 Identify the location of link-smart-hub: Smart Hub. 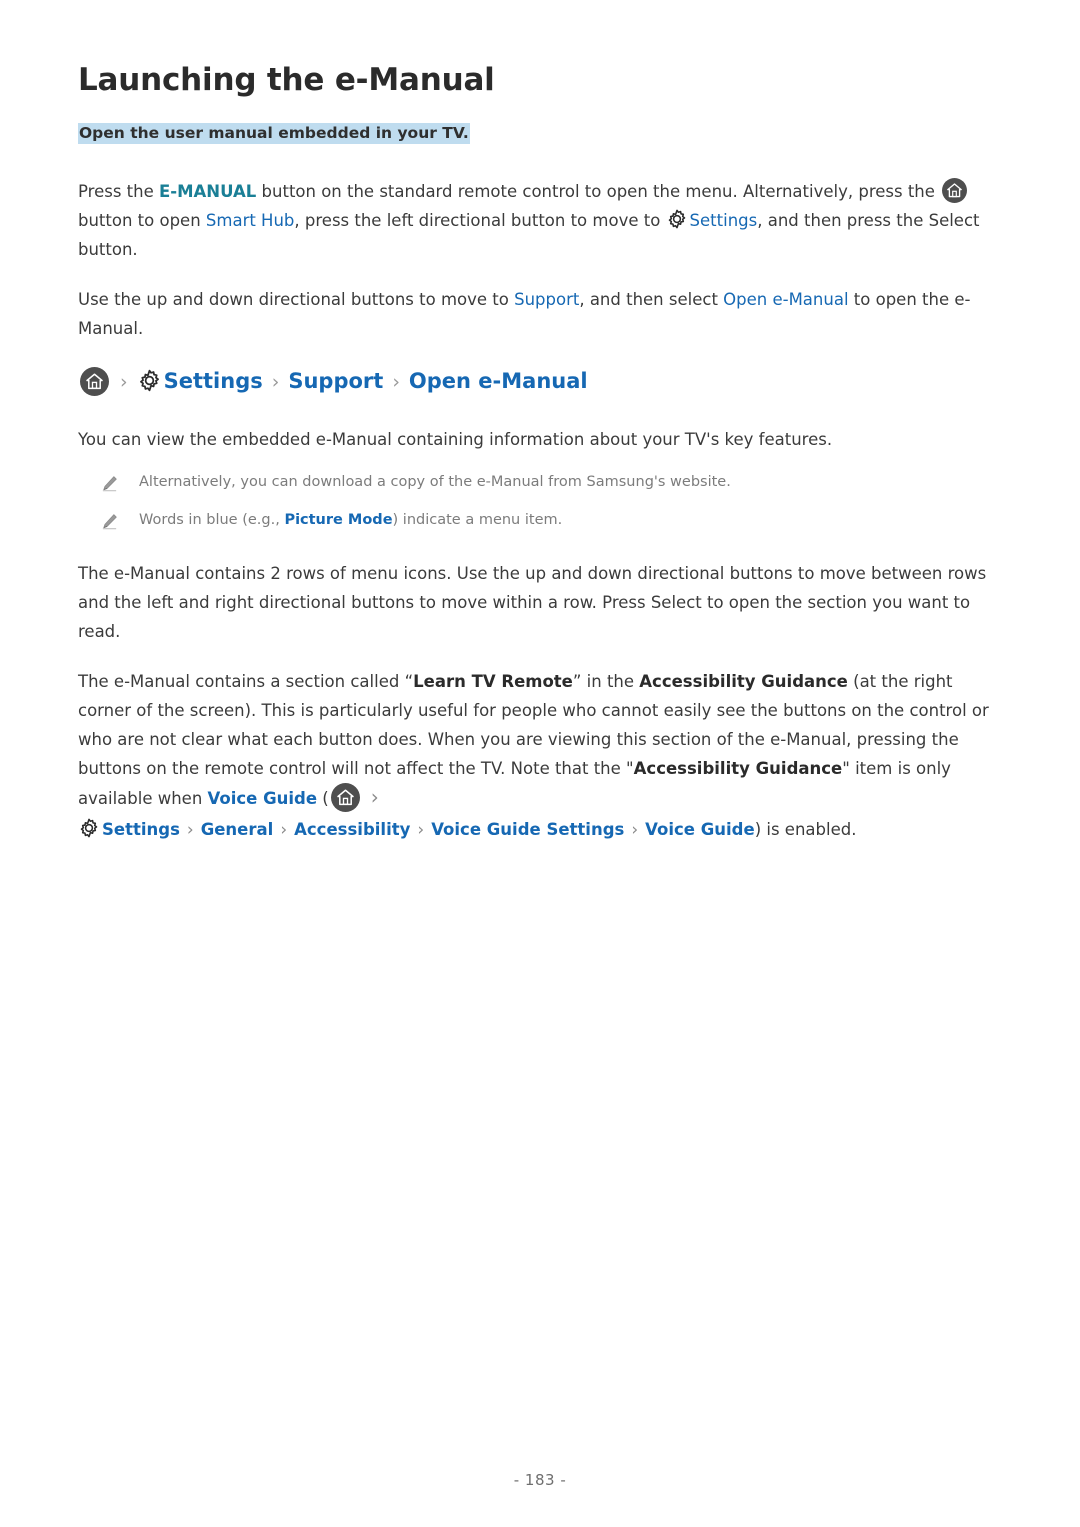
(250, 220).